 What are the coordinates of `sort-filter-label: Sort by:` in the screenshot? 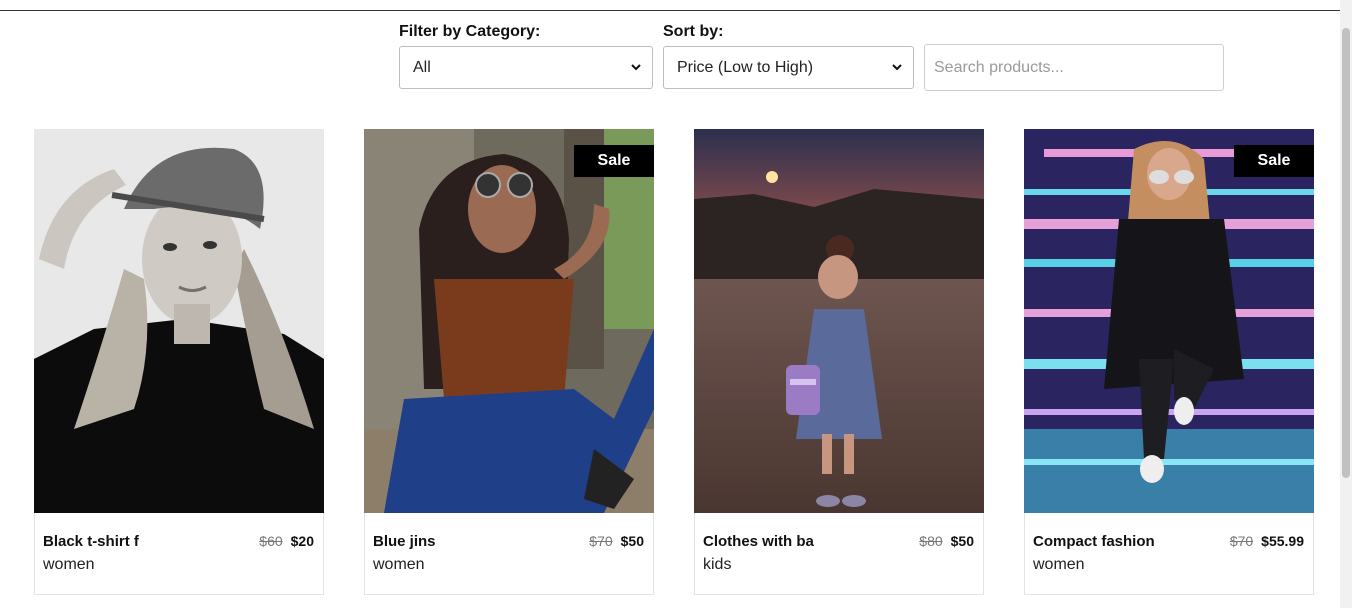 It's located at (693, 31).